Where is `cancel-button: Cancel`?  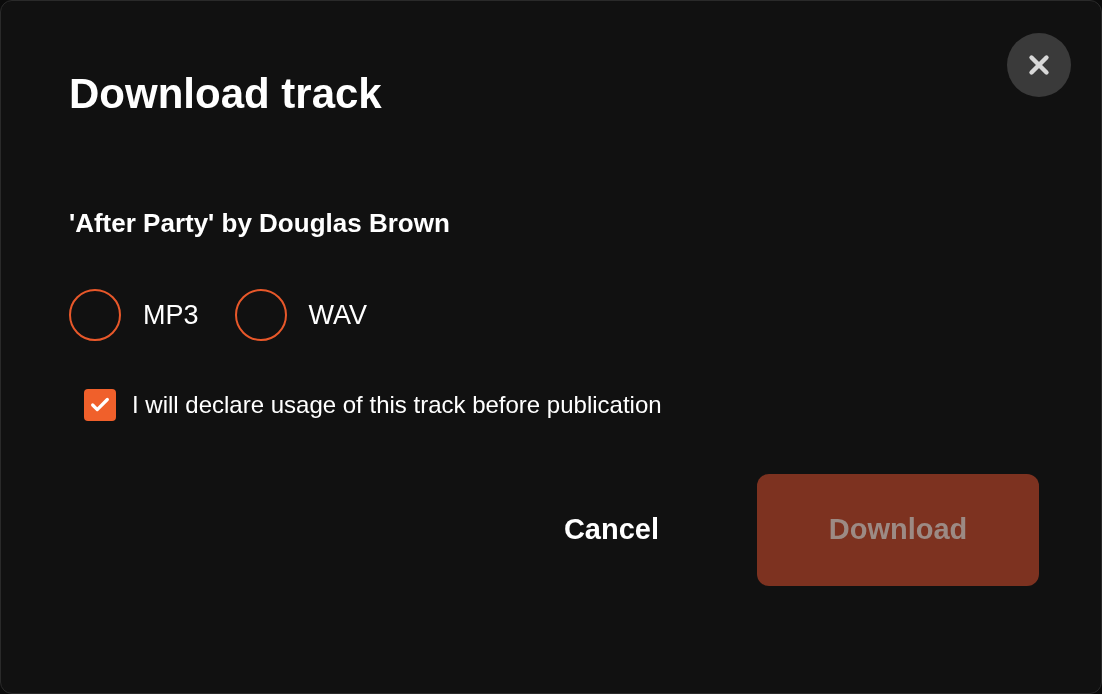 cancel-button: Cancel is located at coordinates (611, 530).